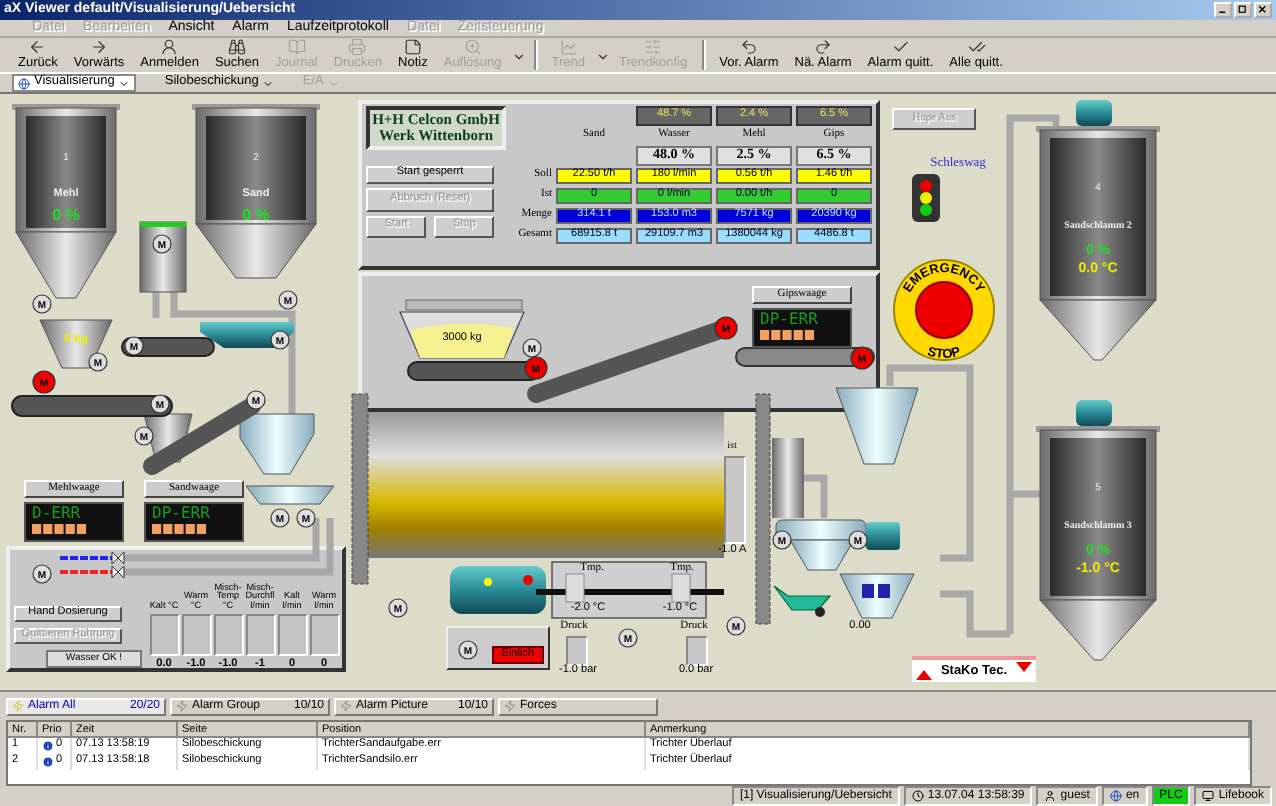 The height and width of the screenshot is (806, 1276). Describe the element at coordinates (926, 197) in the screenshot. I see `traffic-light-icon` at that location.